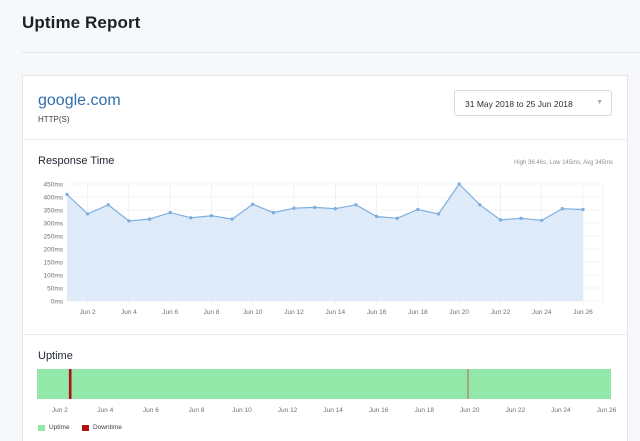 This screenshot has width=640, height=441. I want to click on x-tick-label: Jun 26, so click(607, 410).